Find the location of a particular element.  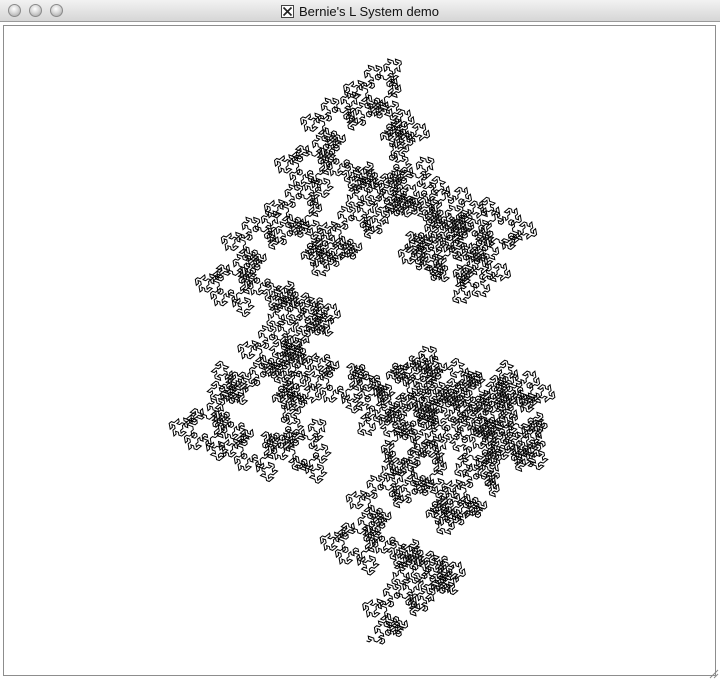

window-title-area: Bernie's L System demo is located at coordinates (360, 11).